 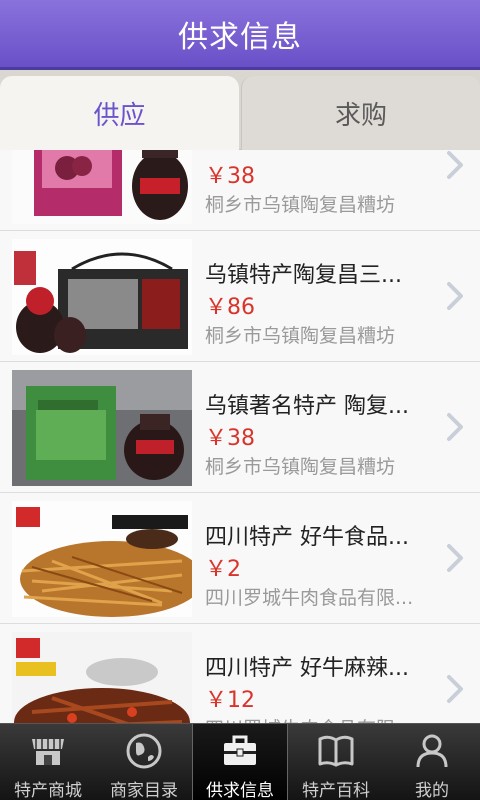 What do you see at coordinates (223, 569) in the screenshot?
I see `product-price: ￥2` at bounding box center [223, 569].